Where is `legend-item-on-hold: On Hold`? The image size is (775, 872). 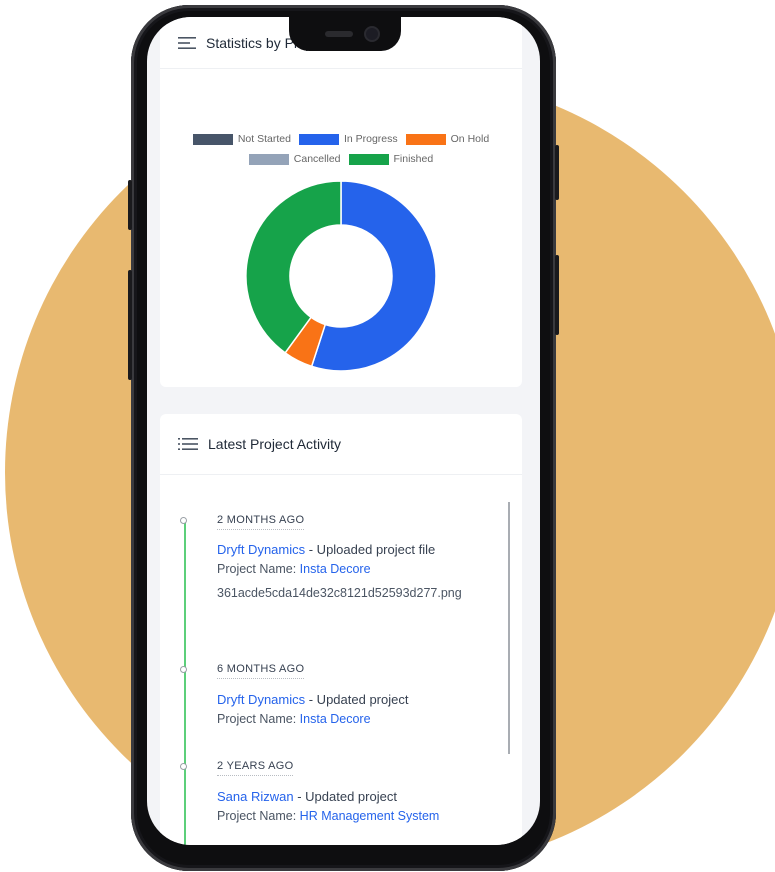 legend-item-on-hold: On Hold is located at coordinates (447, 139).